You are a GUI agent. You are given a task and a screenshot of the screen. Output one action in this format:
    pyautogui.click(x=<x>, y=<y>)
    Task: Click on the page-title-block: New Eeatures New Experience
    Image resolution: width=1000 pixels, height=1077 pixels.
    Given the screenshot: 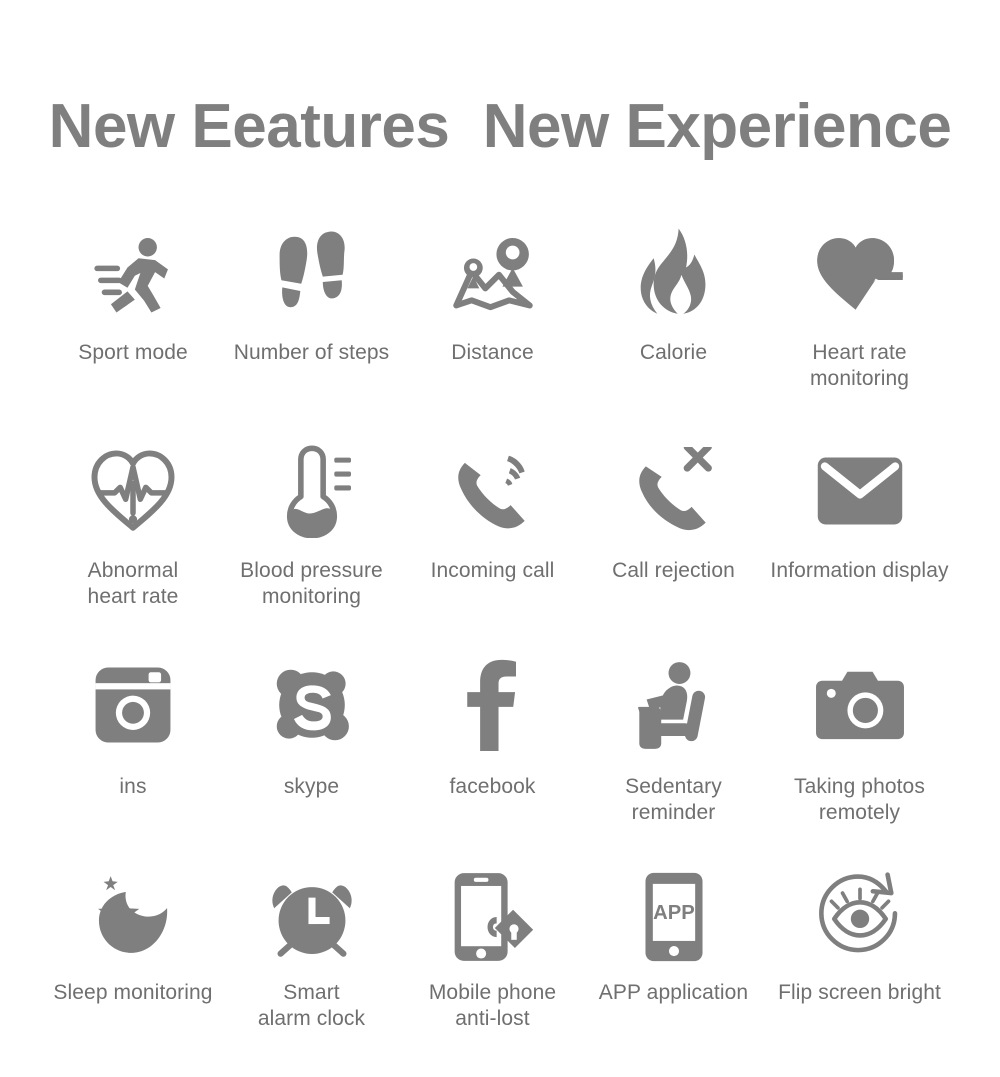 What is the action you would take?
    pyautogui.click(x=500, y=79)
    